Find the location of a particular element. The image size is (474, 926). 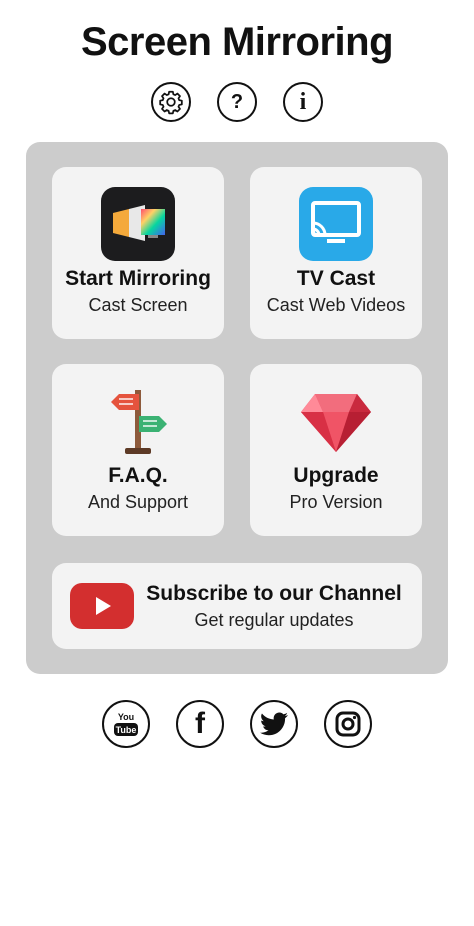

info-icon: i is located at coordinates (303, 102).